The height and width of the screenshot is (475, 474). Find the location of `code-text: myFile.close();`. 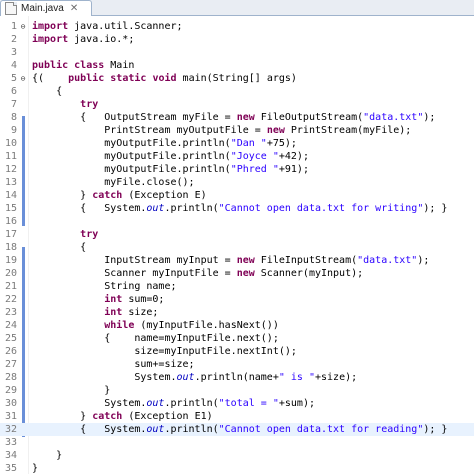

code-text: myFile.close(); is located at coordinates (113, 182).